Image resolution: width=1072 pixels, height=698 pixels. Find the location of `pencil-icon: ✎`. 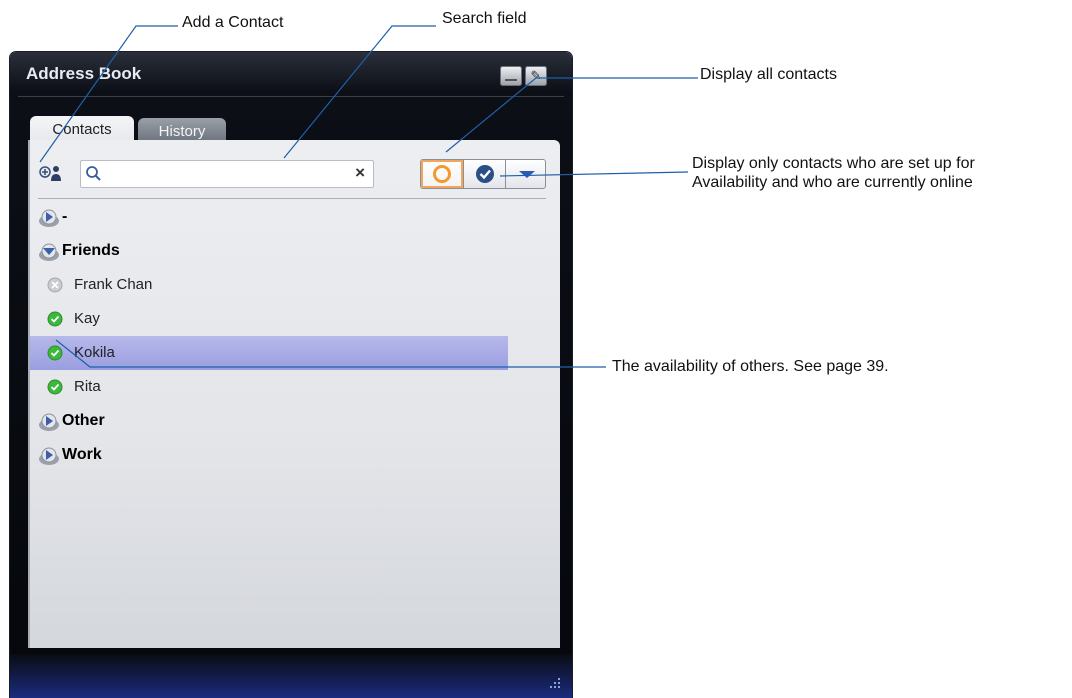

pencil-icon: ✎ is located at coordinates (536, 75).